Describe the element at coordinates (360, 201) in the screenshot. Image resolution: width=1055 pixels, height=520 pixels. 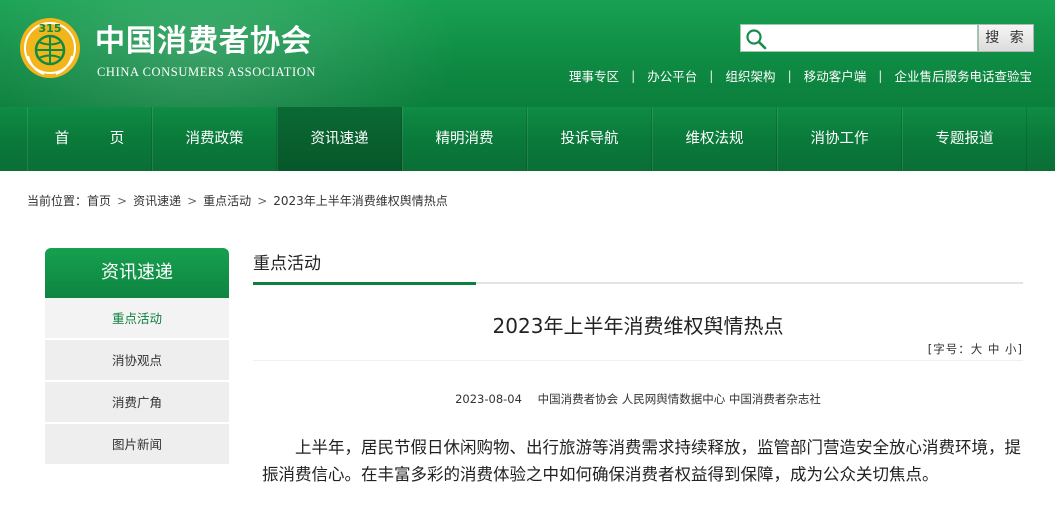
I see `breadcrumb-item-current: 2023年上半年消费维权舆情热点` at that location.